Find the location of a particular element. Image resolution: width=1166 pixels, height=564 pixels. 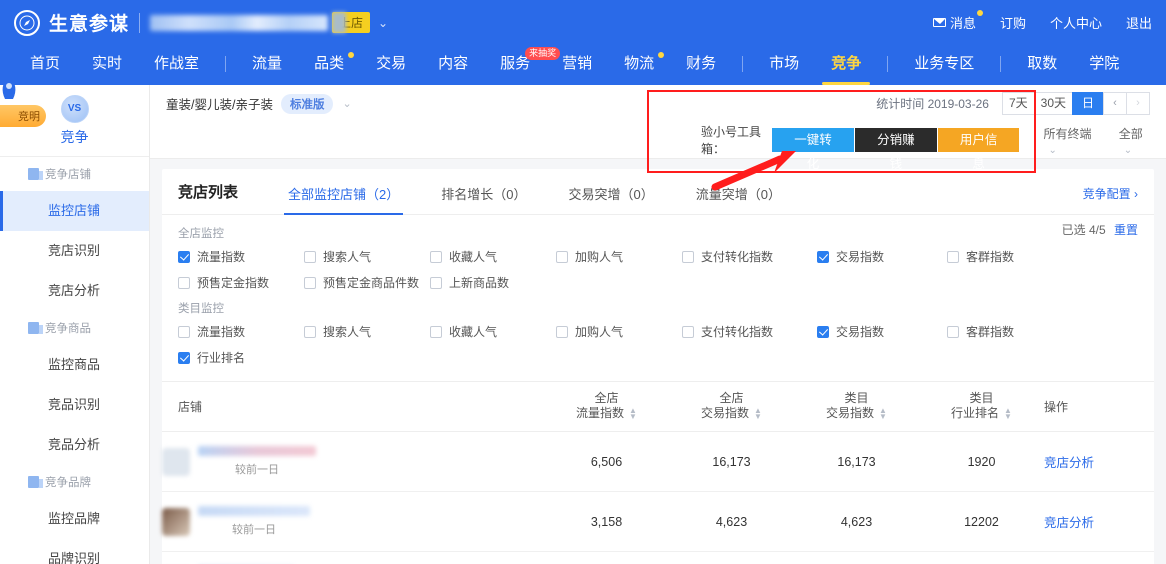

sidebar-item-product-identify: 竞品识别 is located at coordinates (74, 405).